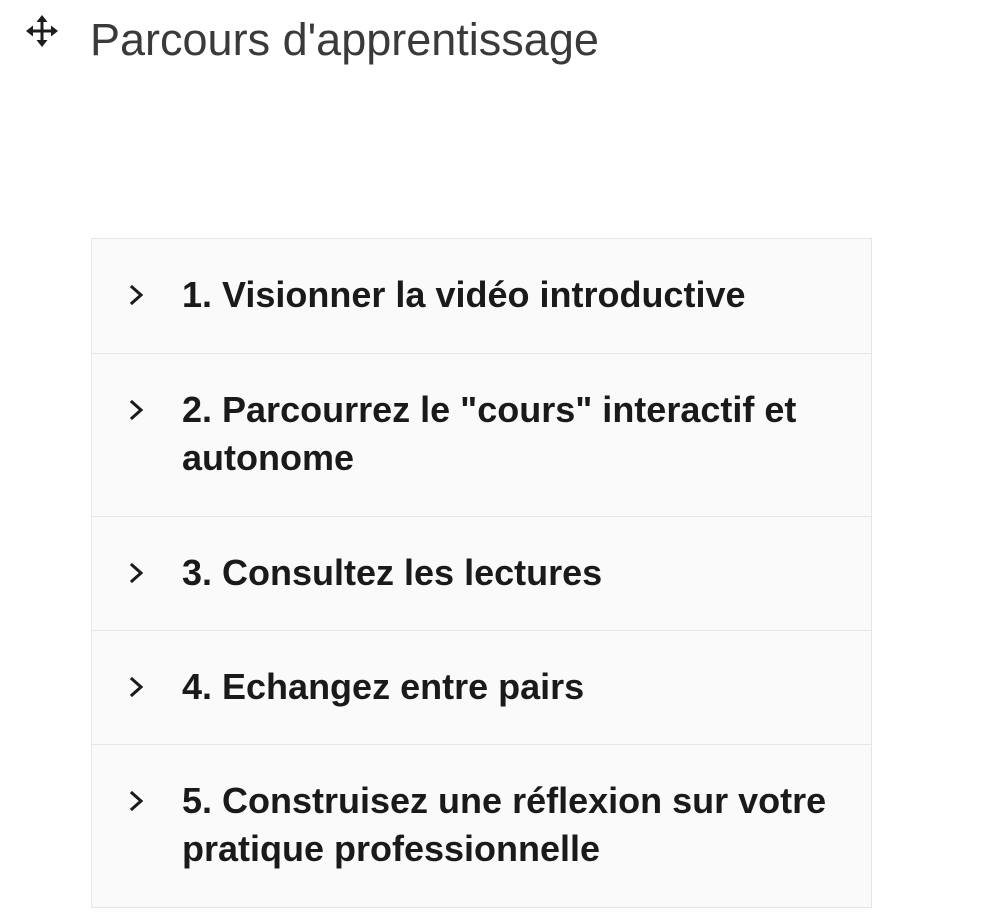 This screenshot has width=990, height=916. Describe the element at coordinates (392, 572) in the screenshot. I see `accordion-item-label: 3. Consultez les lectures` at that location.